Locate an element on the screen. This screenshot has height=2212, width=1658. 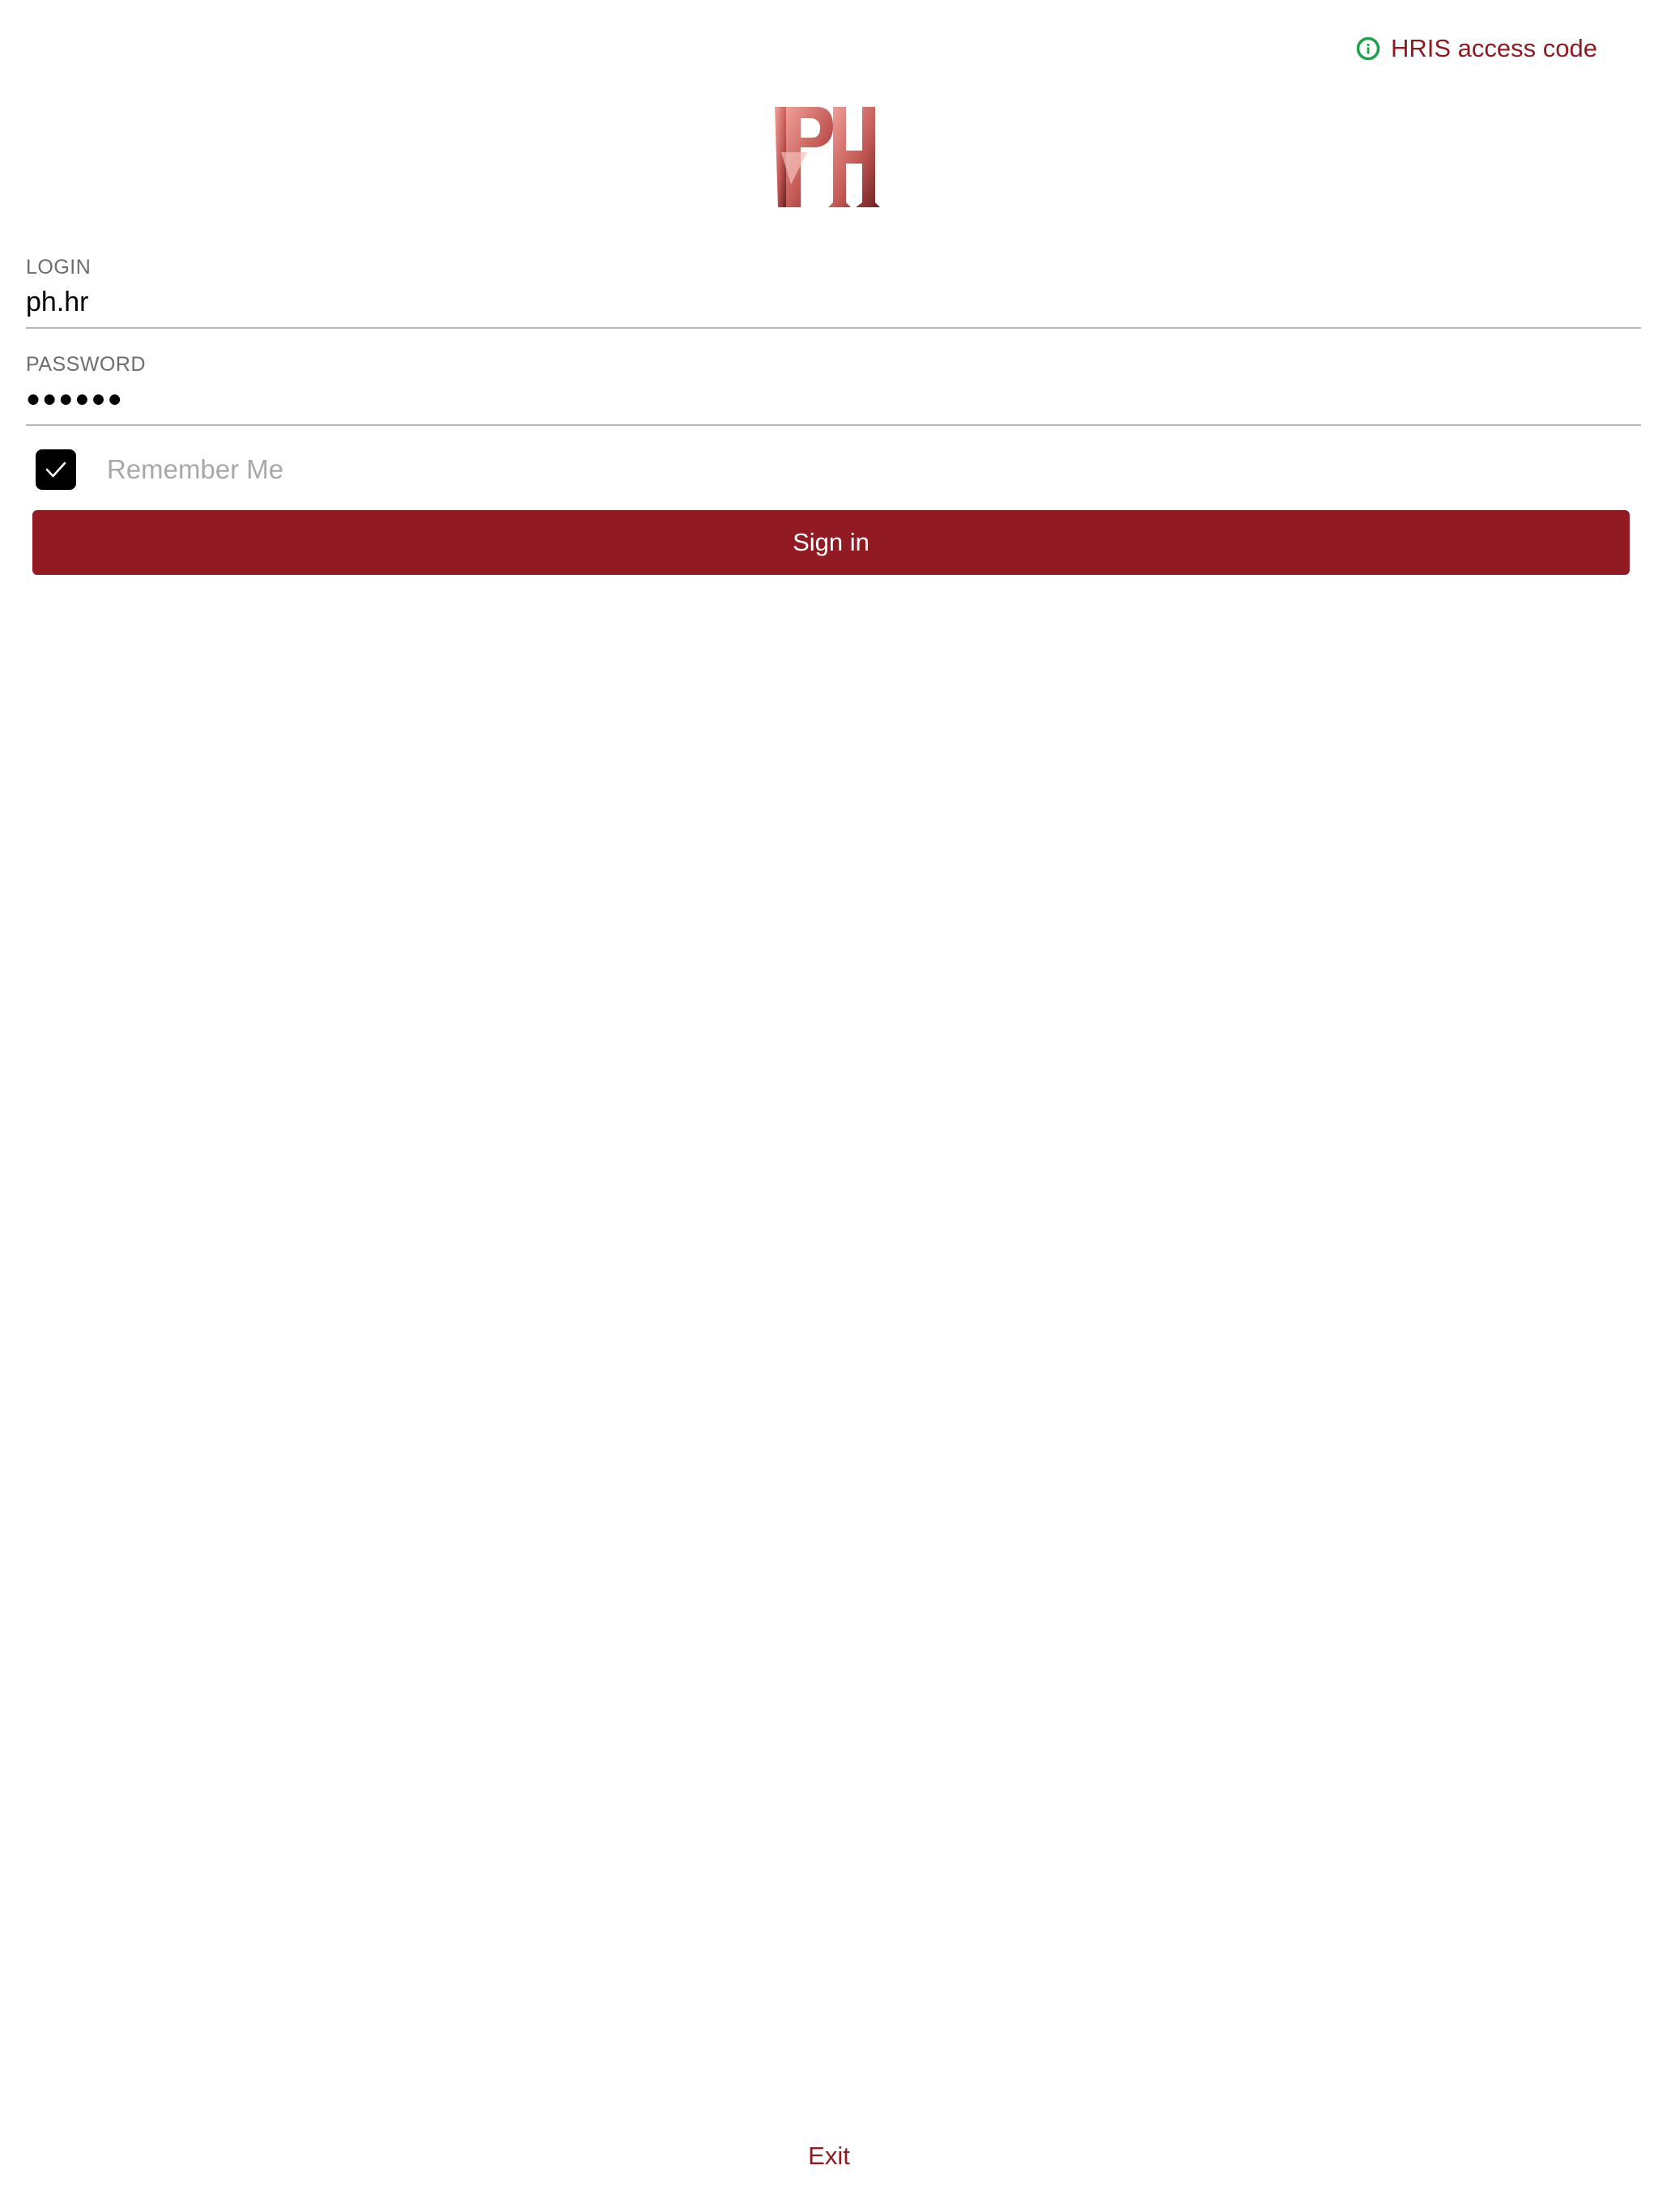
remember-me-row: Remember Me is located at coordinates (159, 470).